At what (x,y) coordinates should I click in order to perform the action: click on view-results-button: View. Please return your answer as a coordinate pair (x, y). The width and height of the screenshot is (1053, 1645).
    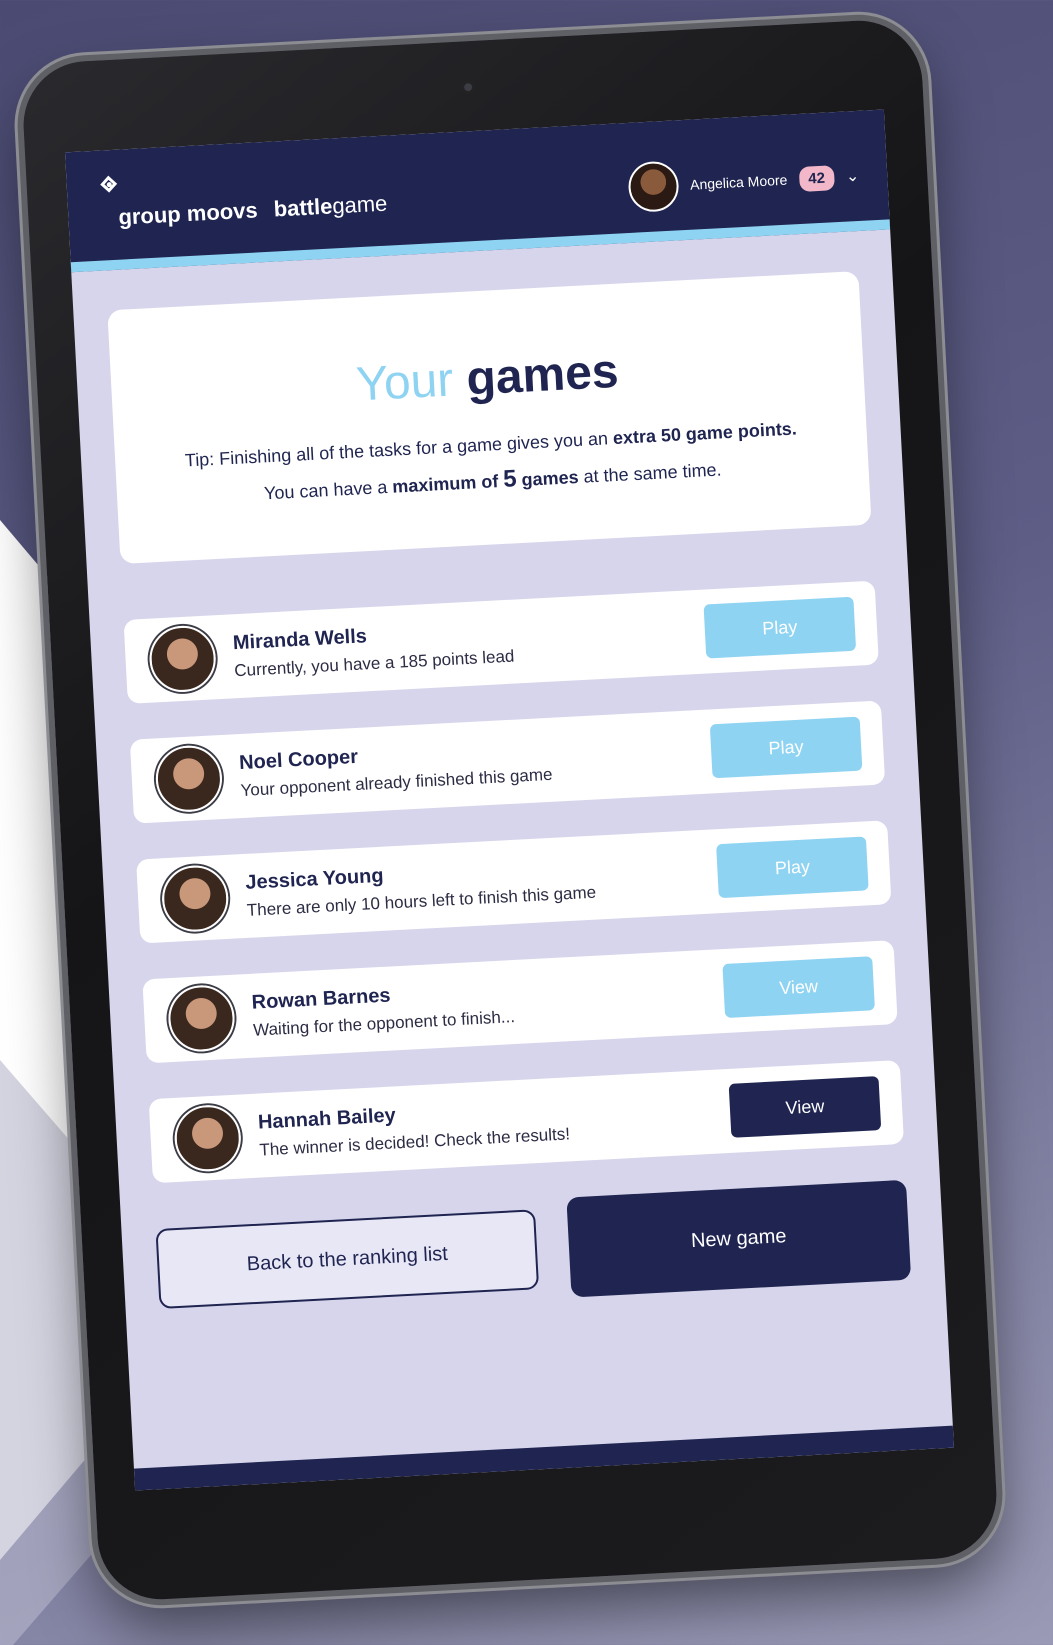
    Looking at the image, I should click on (805, 1107).